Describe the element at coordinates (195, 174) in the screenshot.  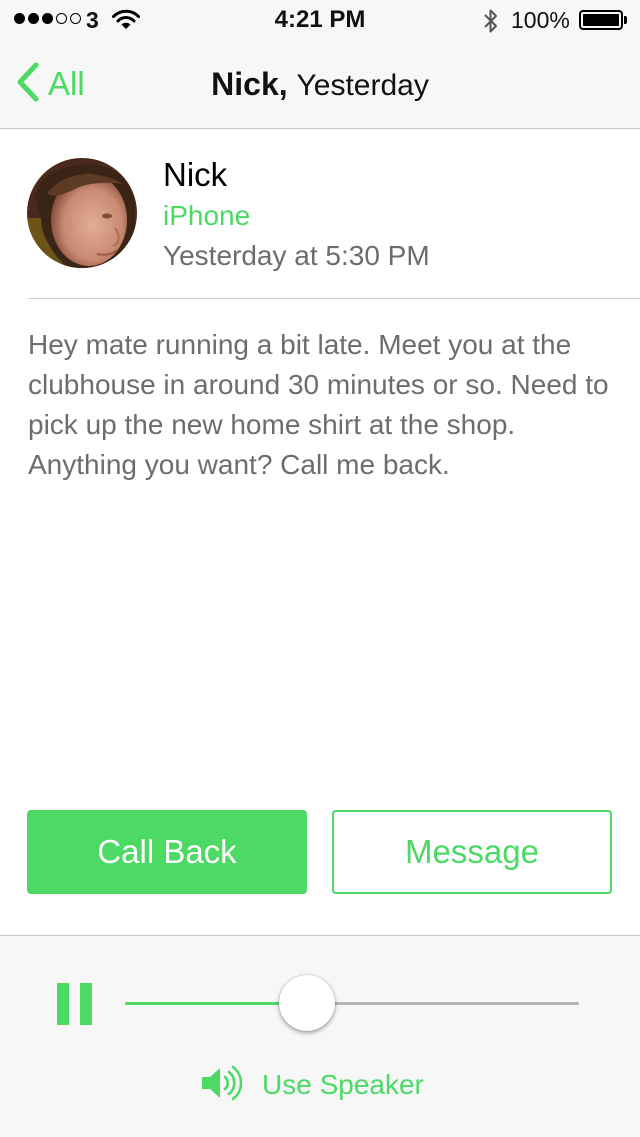
I see `contact-name: Nick` at that location.